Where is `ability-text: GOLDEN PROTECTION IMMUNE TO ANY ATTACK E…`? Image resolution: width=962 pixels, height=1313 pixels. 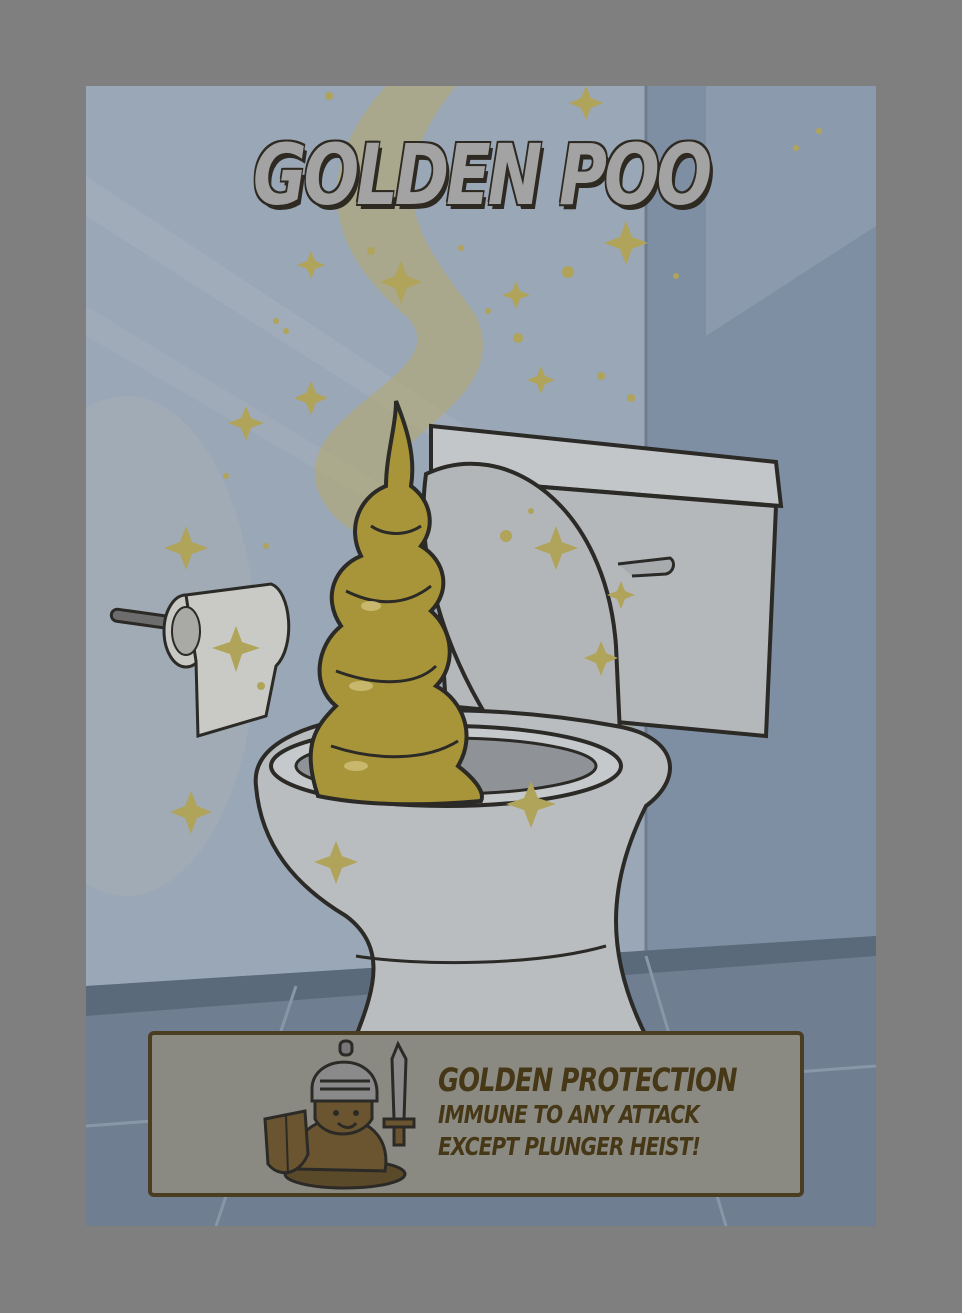
ability-text: GOLDEN PROTECTION IMMUNE TO ANY ATTACK E… is located at coordinates (588, 1112).